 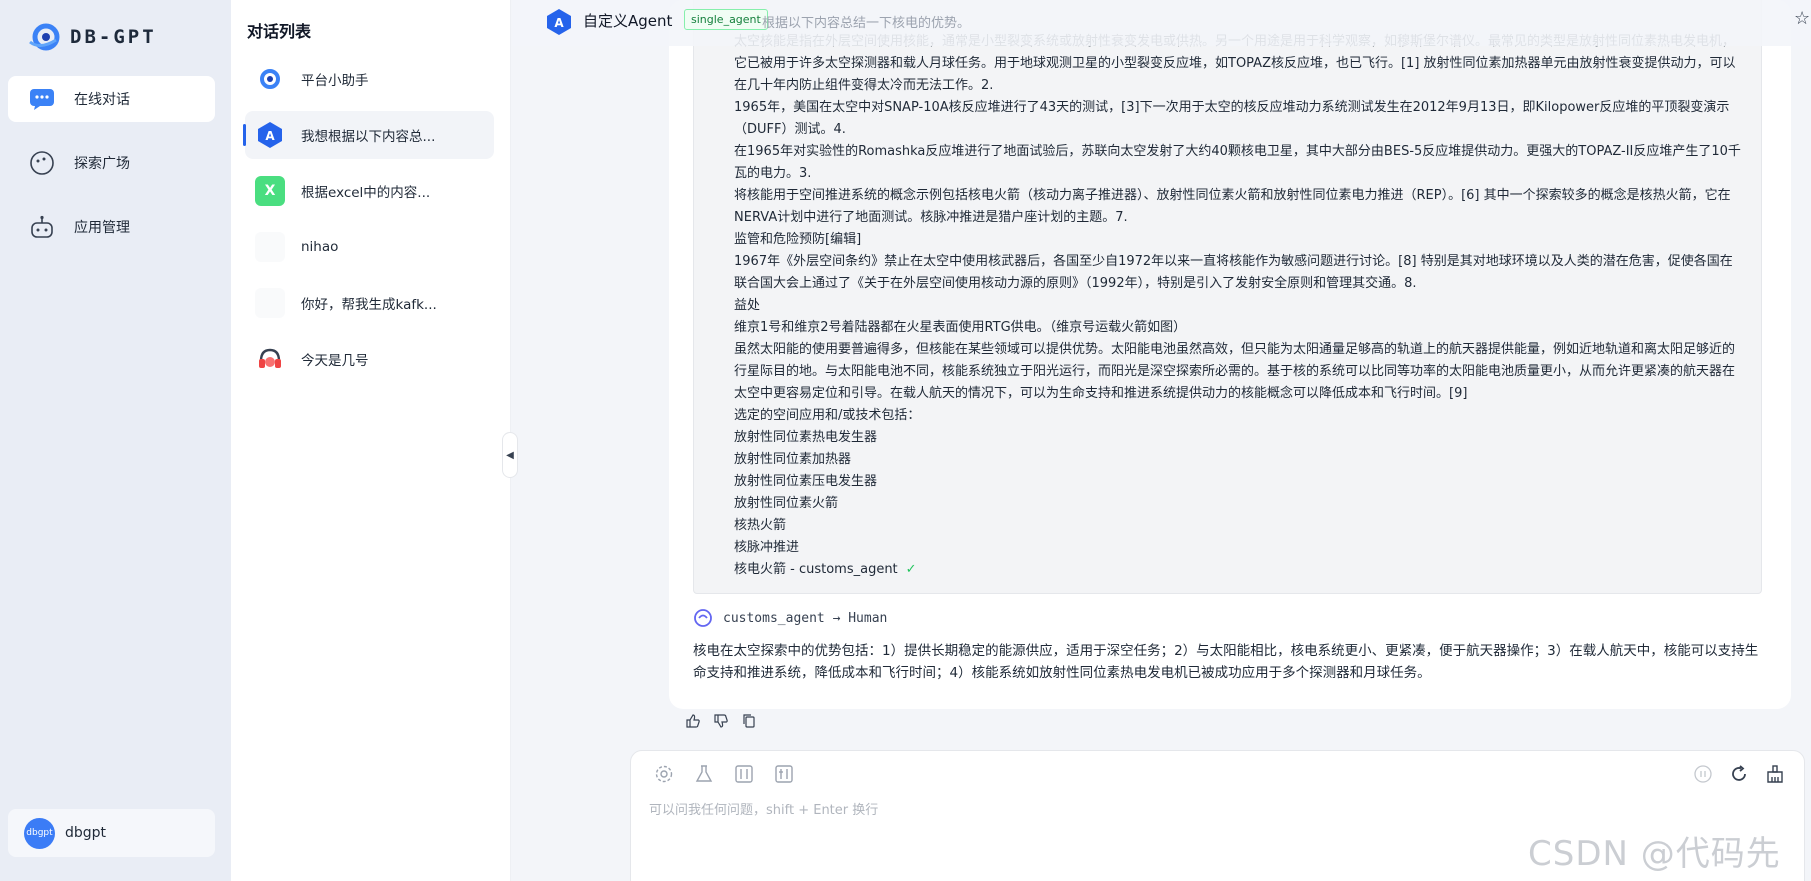 What do you see at coordinates (39, 833) in the screenshot?
I see `avatar: dbgpt` at bounding box center [39, 833].